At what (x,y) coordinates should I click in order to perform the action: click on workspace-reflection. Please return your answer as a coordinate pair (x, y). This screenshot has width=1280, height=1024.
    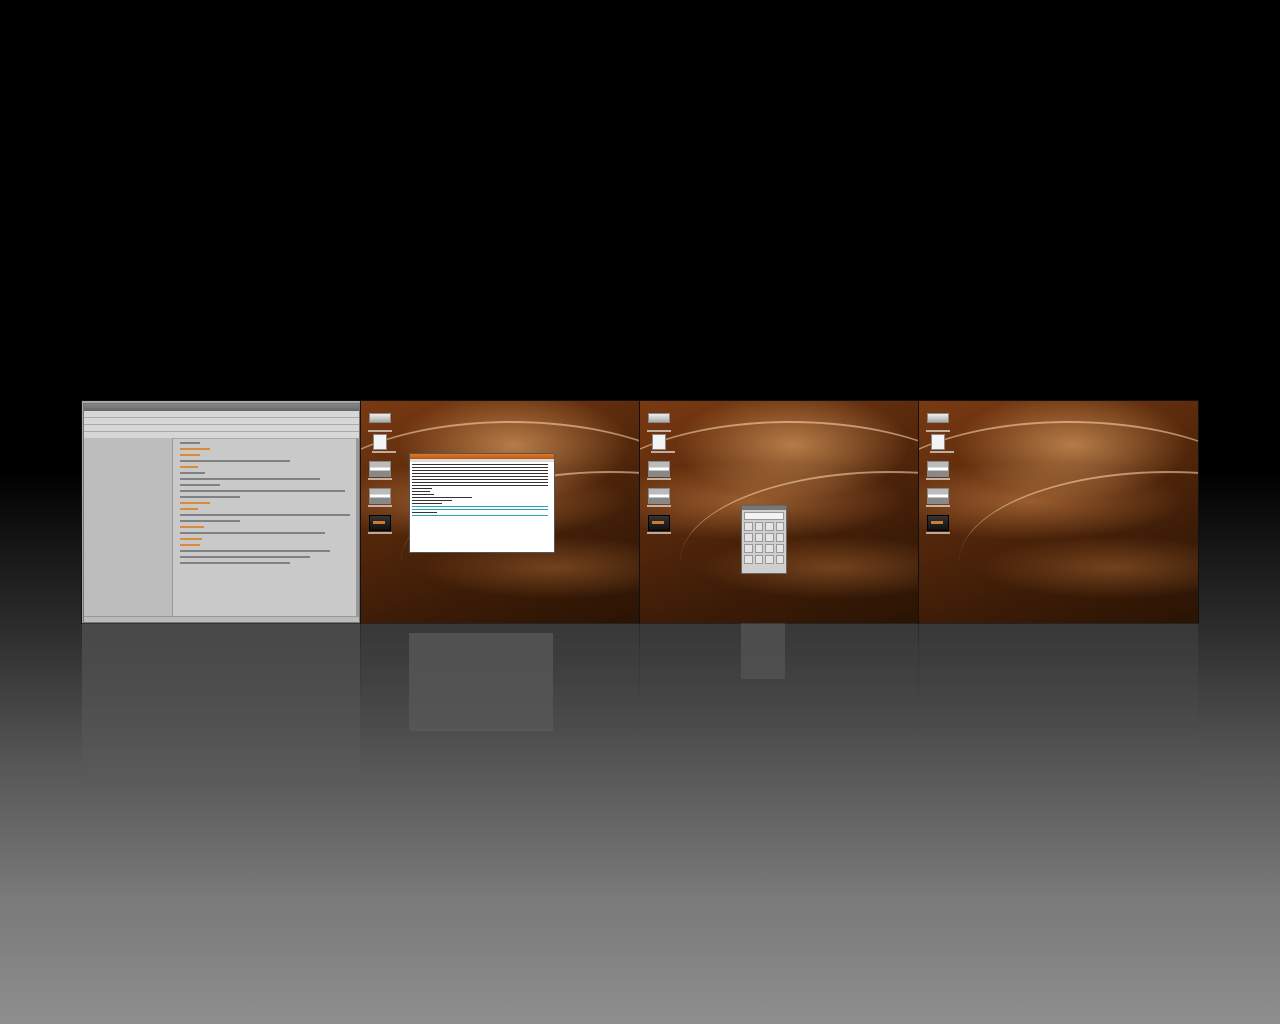
    Looking at the image, I should click on (640, 703).